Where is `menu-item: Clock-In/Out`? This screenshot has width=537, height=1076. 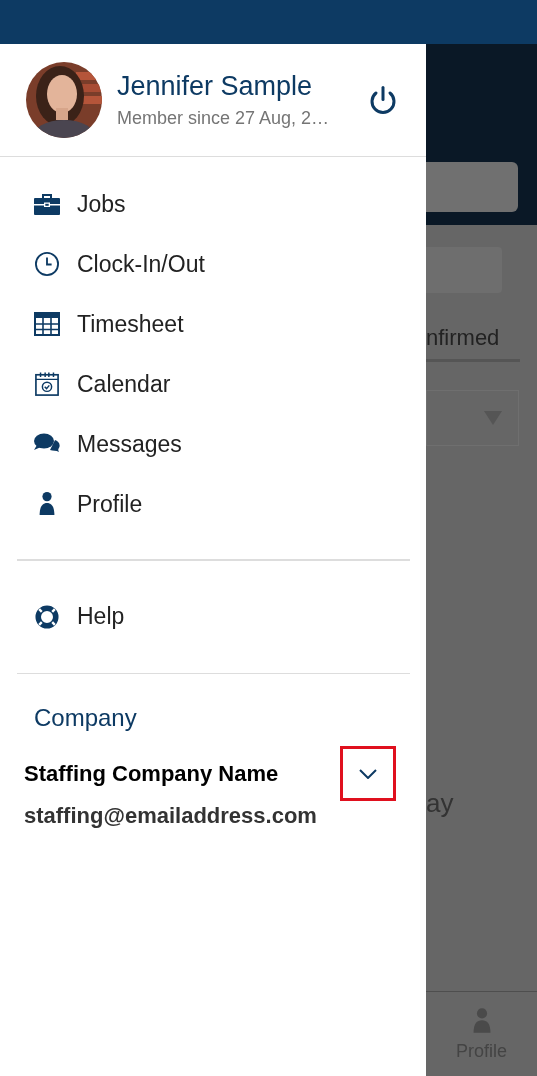
menu-item: Clock-In/Out is located at coordinates (141, 264).